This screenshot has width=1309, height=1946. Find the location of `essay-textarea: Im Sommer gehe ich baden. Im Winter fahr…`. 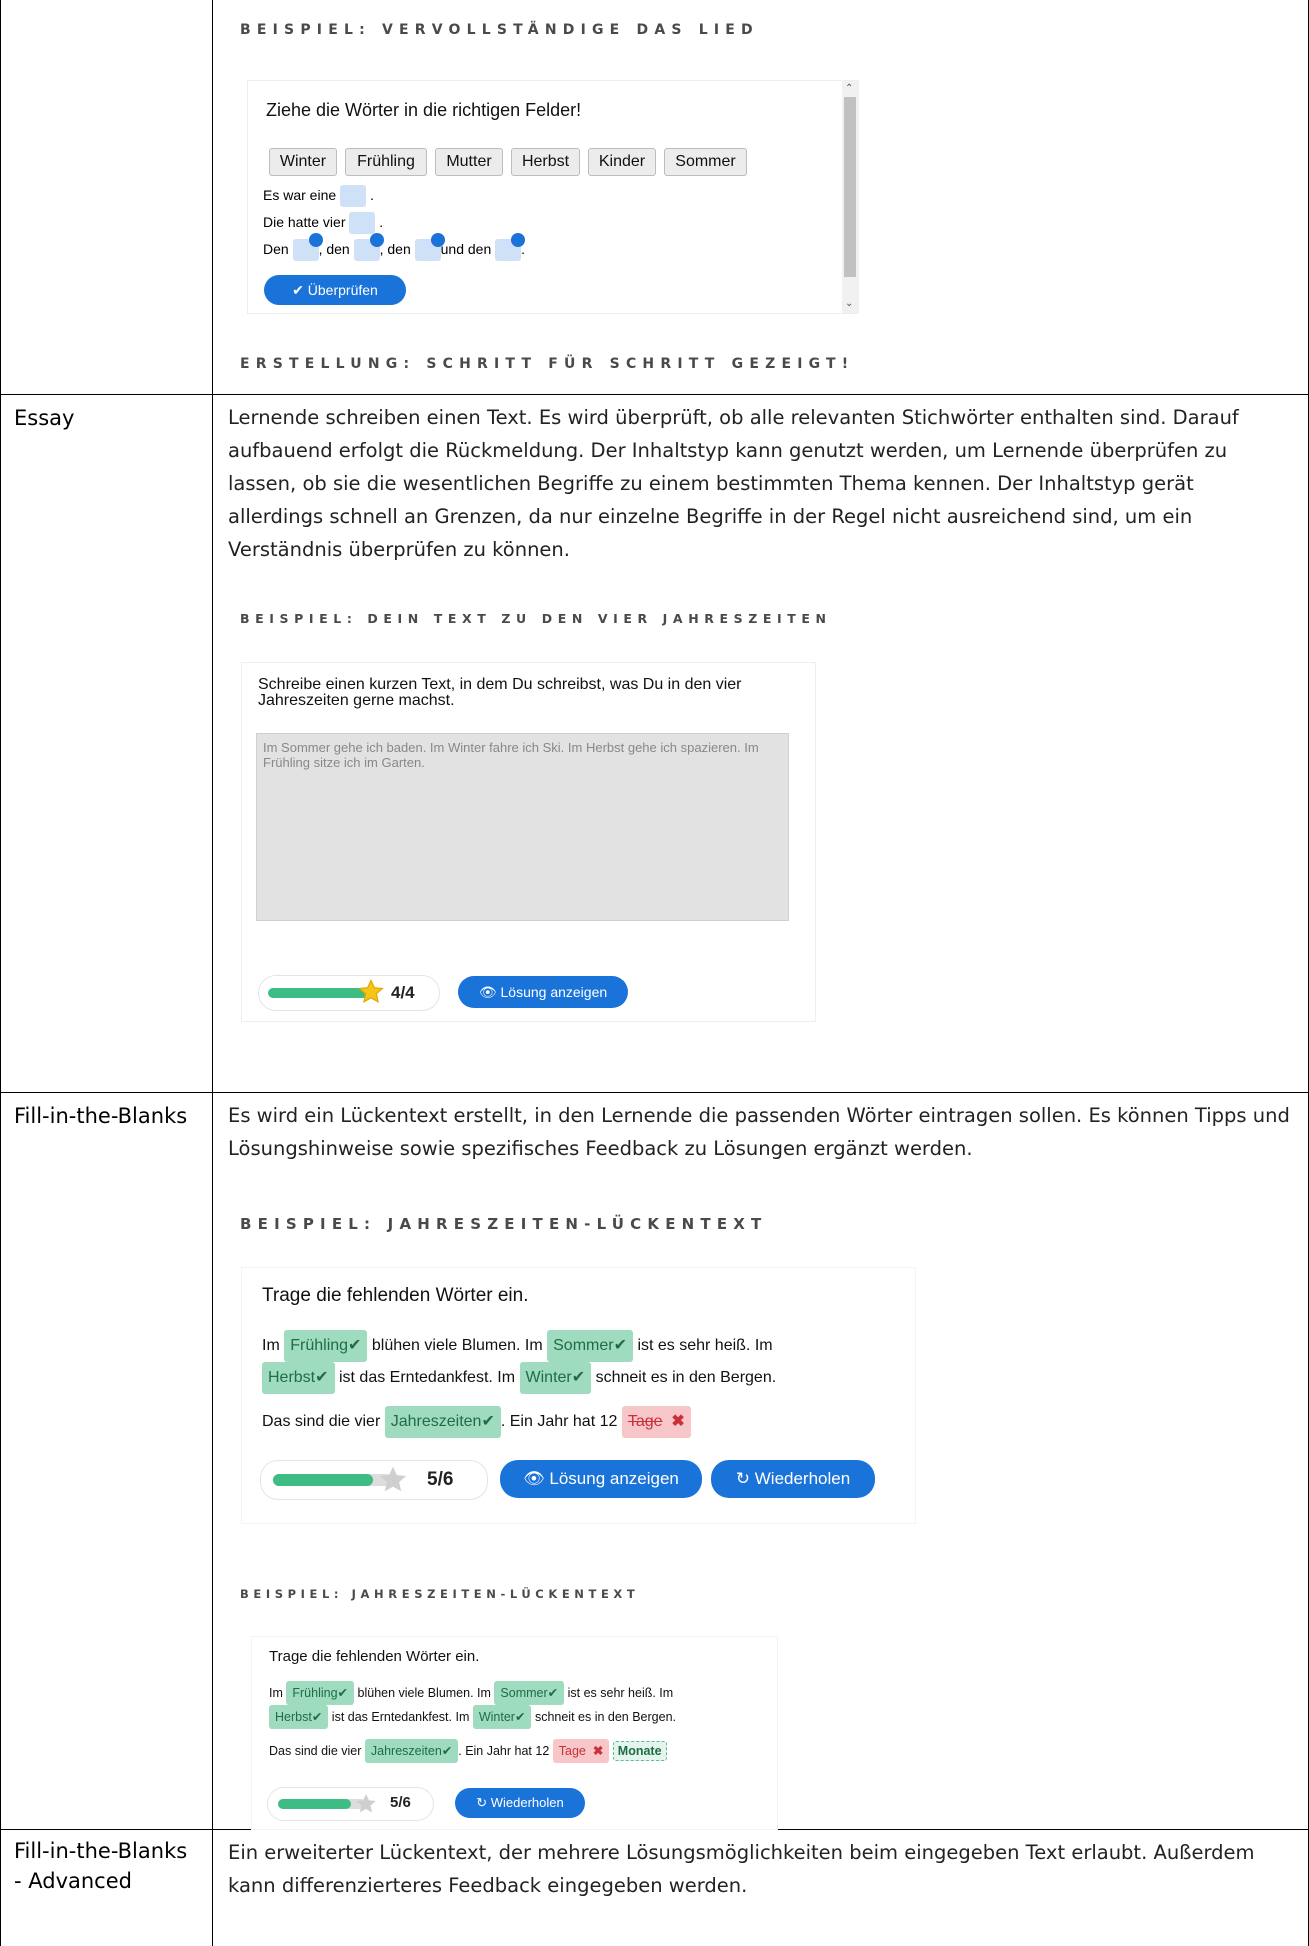

essay-textarea: Im Sommer gehe ich baden. Im Winter fahr… is located at coordinates (522, 827).